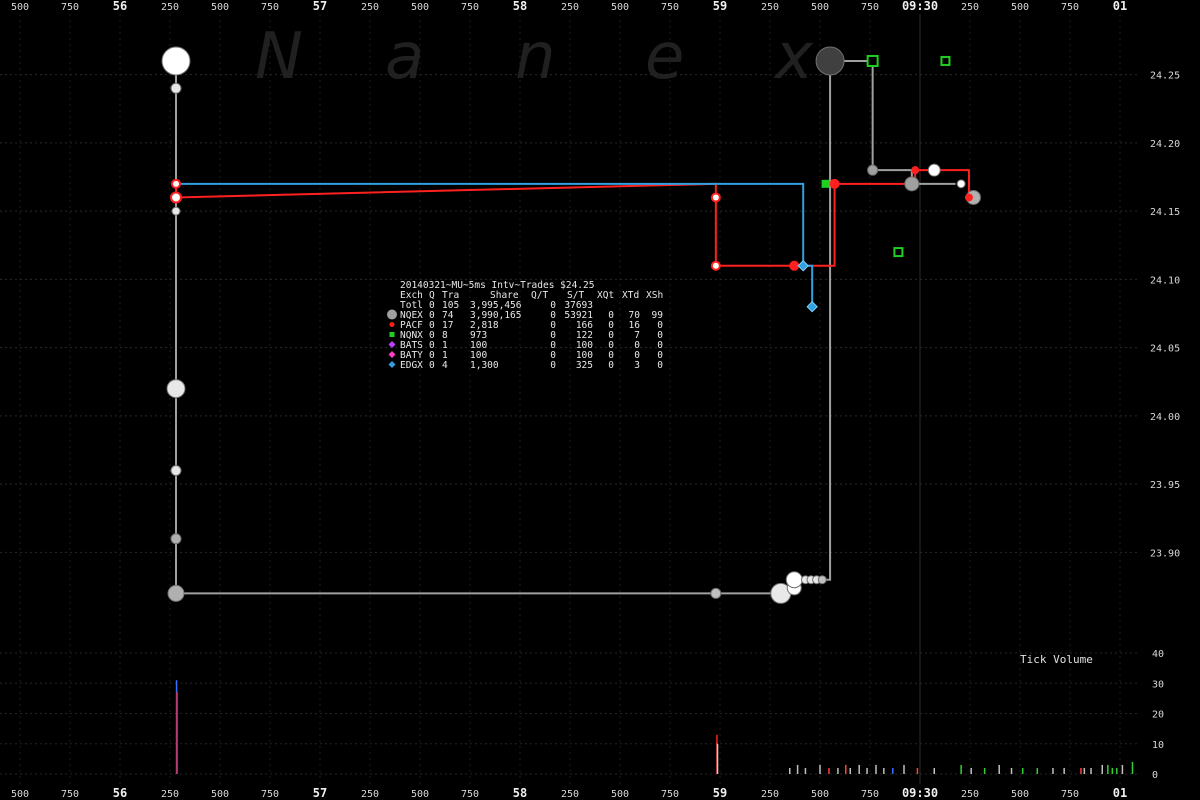  Describe the element at coordinates (637, 365) in the screenshot. I see `legend-cell: 3` at that location.